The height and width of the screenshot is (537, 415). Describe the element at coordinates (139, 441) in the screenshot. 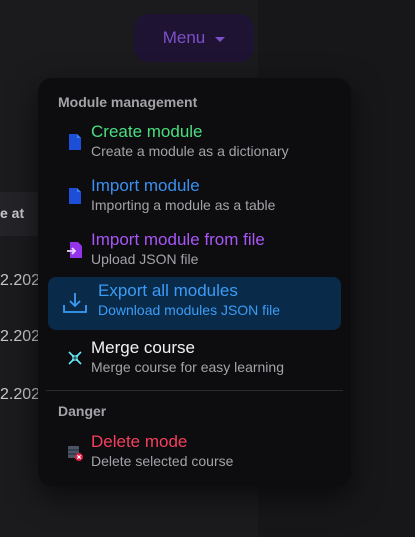

I see `menu-item-title: Delete mode` at that location.